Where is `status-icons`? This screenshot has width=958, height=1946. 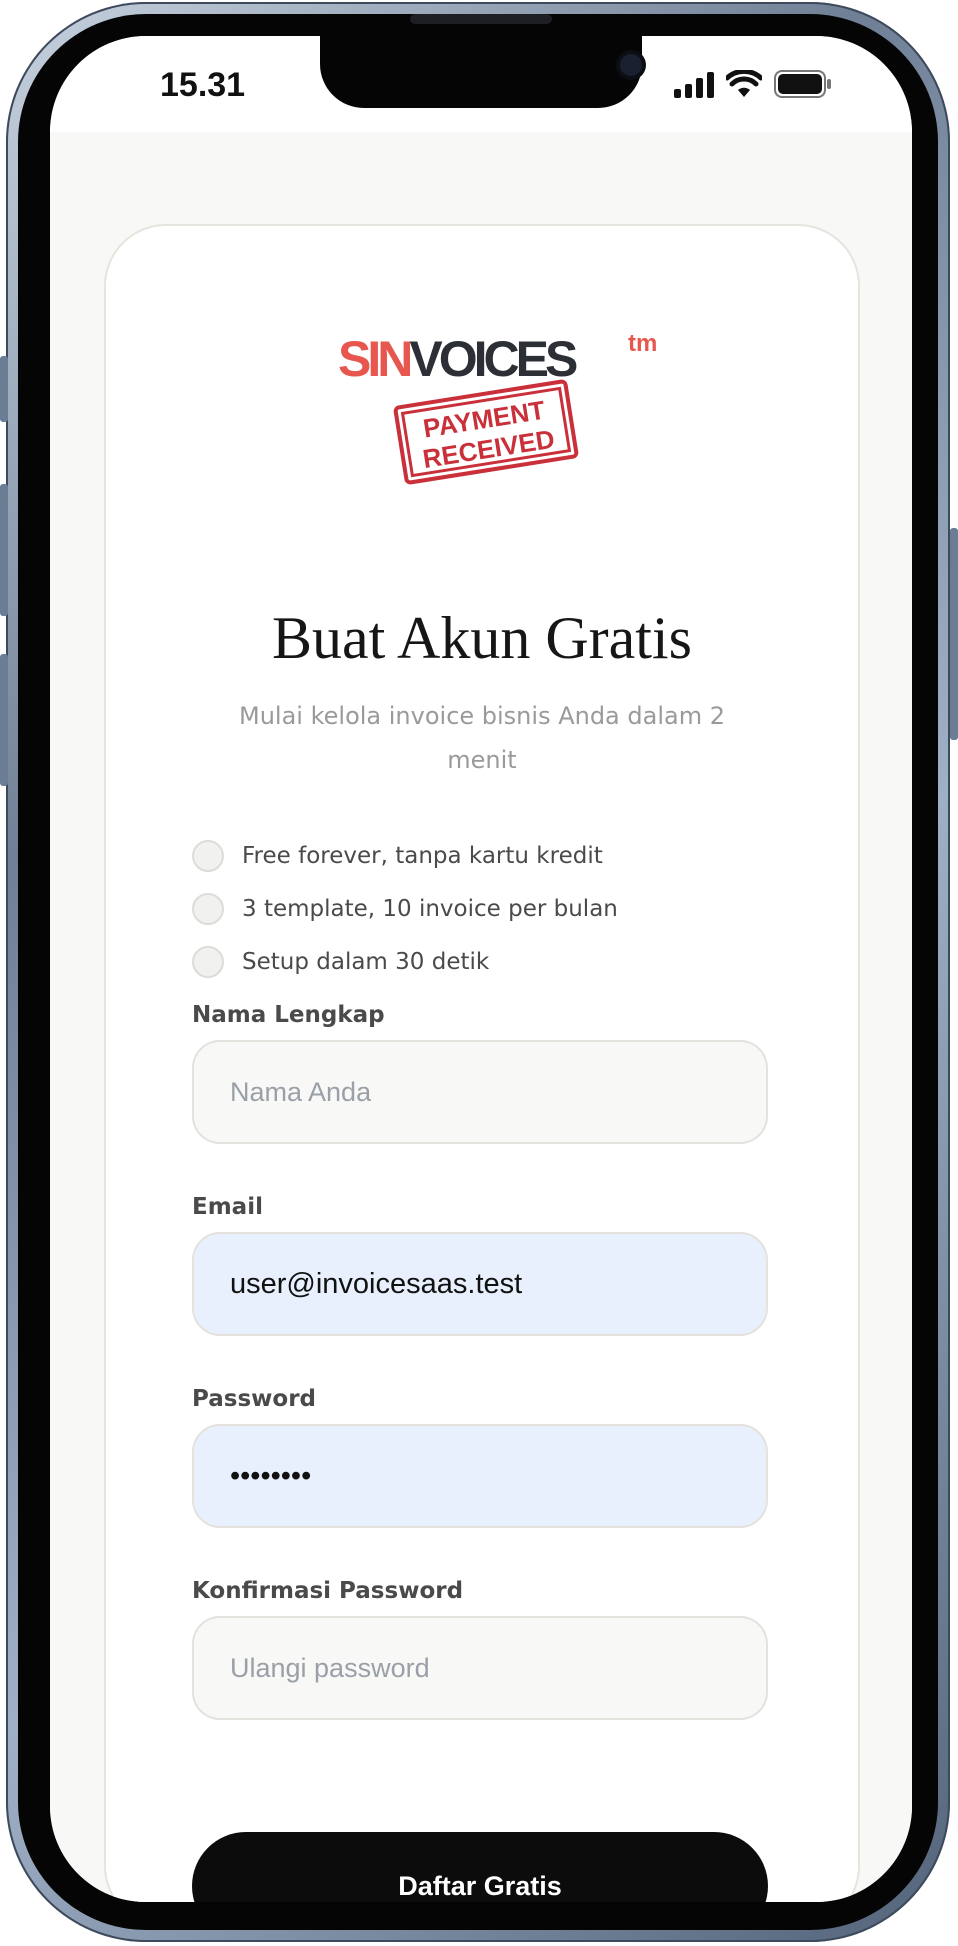
status-icons is located at coordinates (753, 84).